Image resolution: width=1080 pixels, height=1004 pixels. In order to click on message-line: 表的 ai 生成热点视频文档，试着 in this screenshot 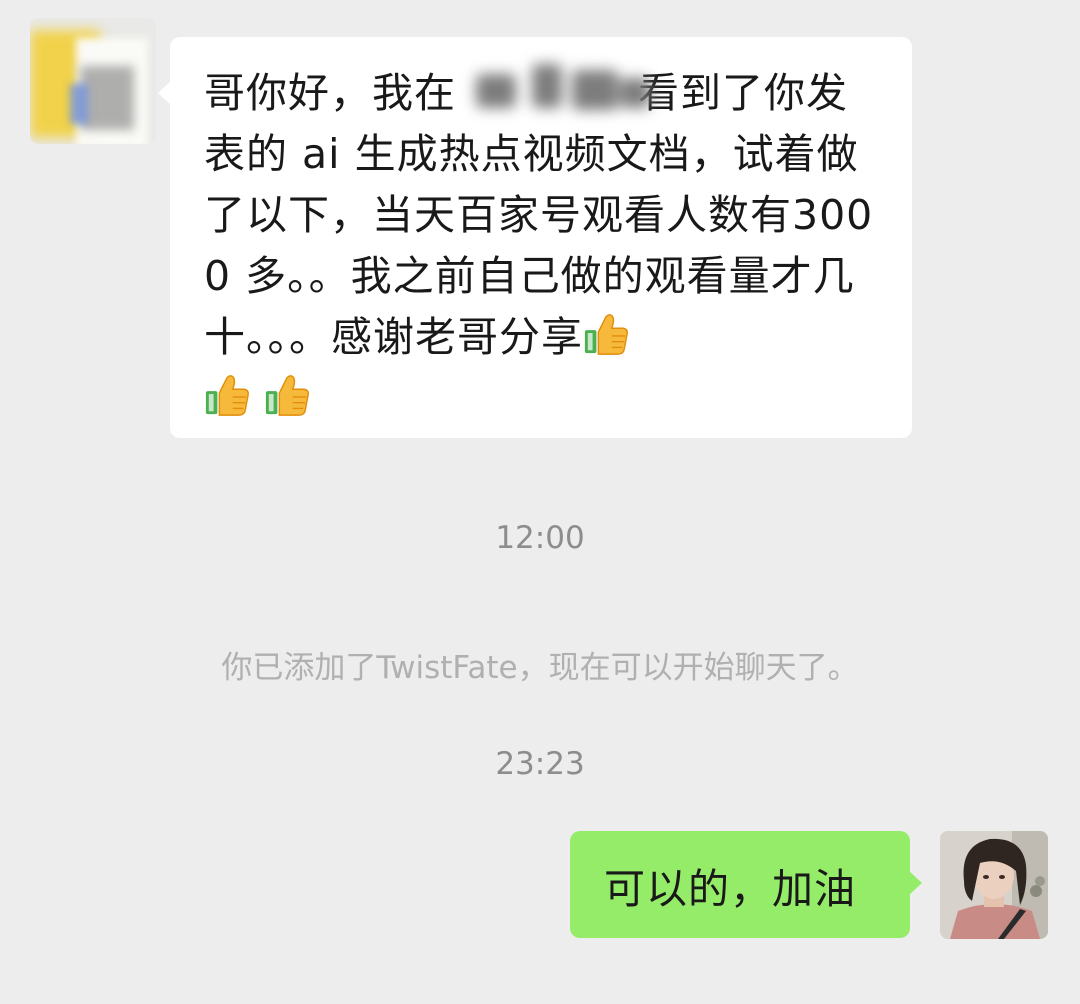, I will do `click(510, 154)`.